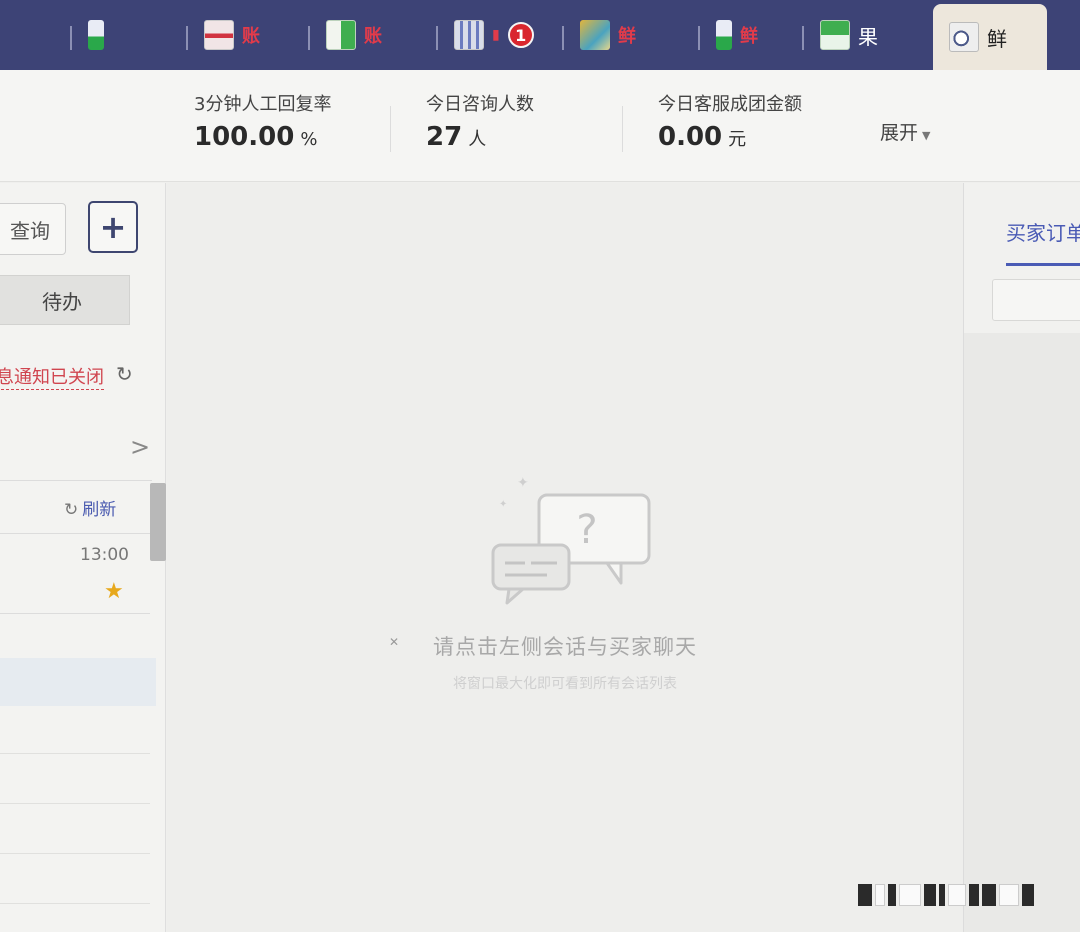 The width and height of the screenshot is (1080, 932). Describe the element at coordinates (835, 35) in the screenshot. I see `grid-app-icon` at that location.